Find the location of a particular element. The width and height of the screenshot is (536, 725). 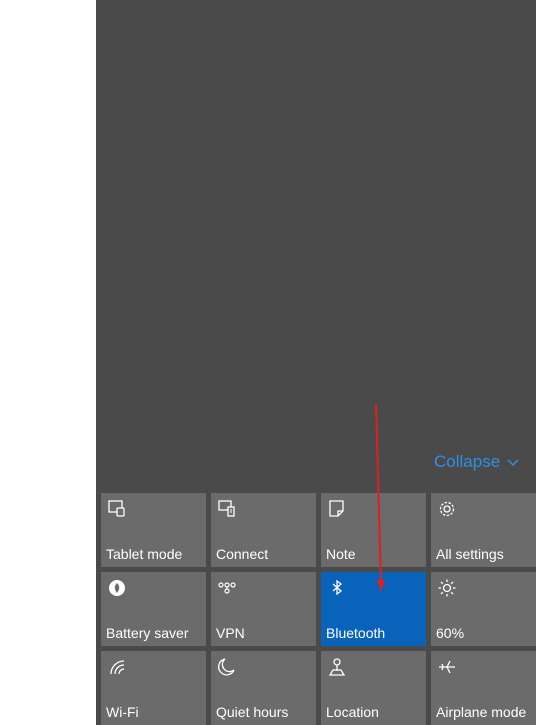

collapse-label: Collapse is located at coordinates (467, 461).